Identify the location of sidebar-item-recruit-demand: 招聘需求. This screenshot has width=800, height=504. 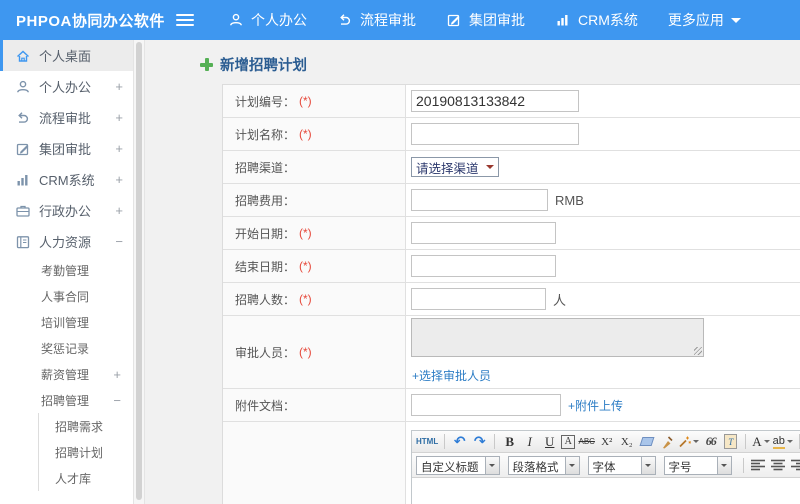
(86, 426).